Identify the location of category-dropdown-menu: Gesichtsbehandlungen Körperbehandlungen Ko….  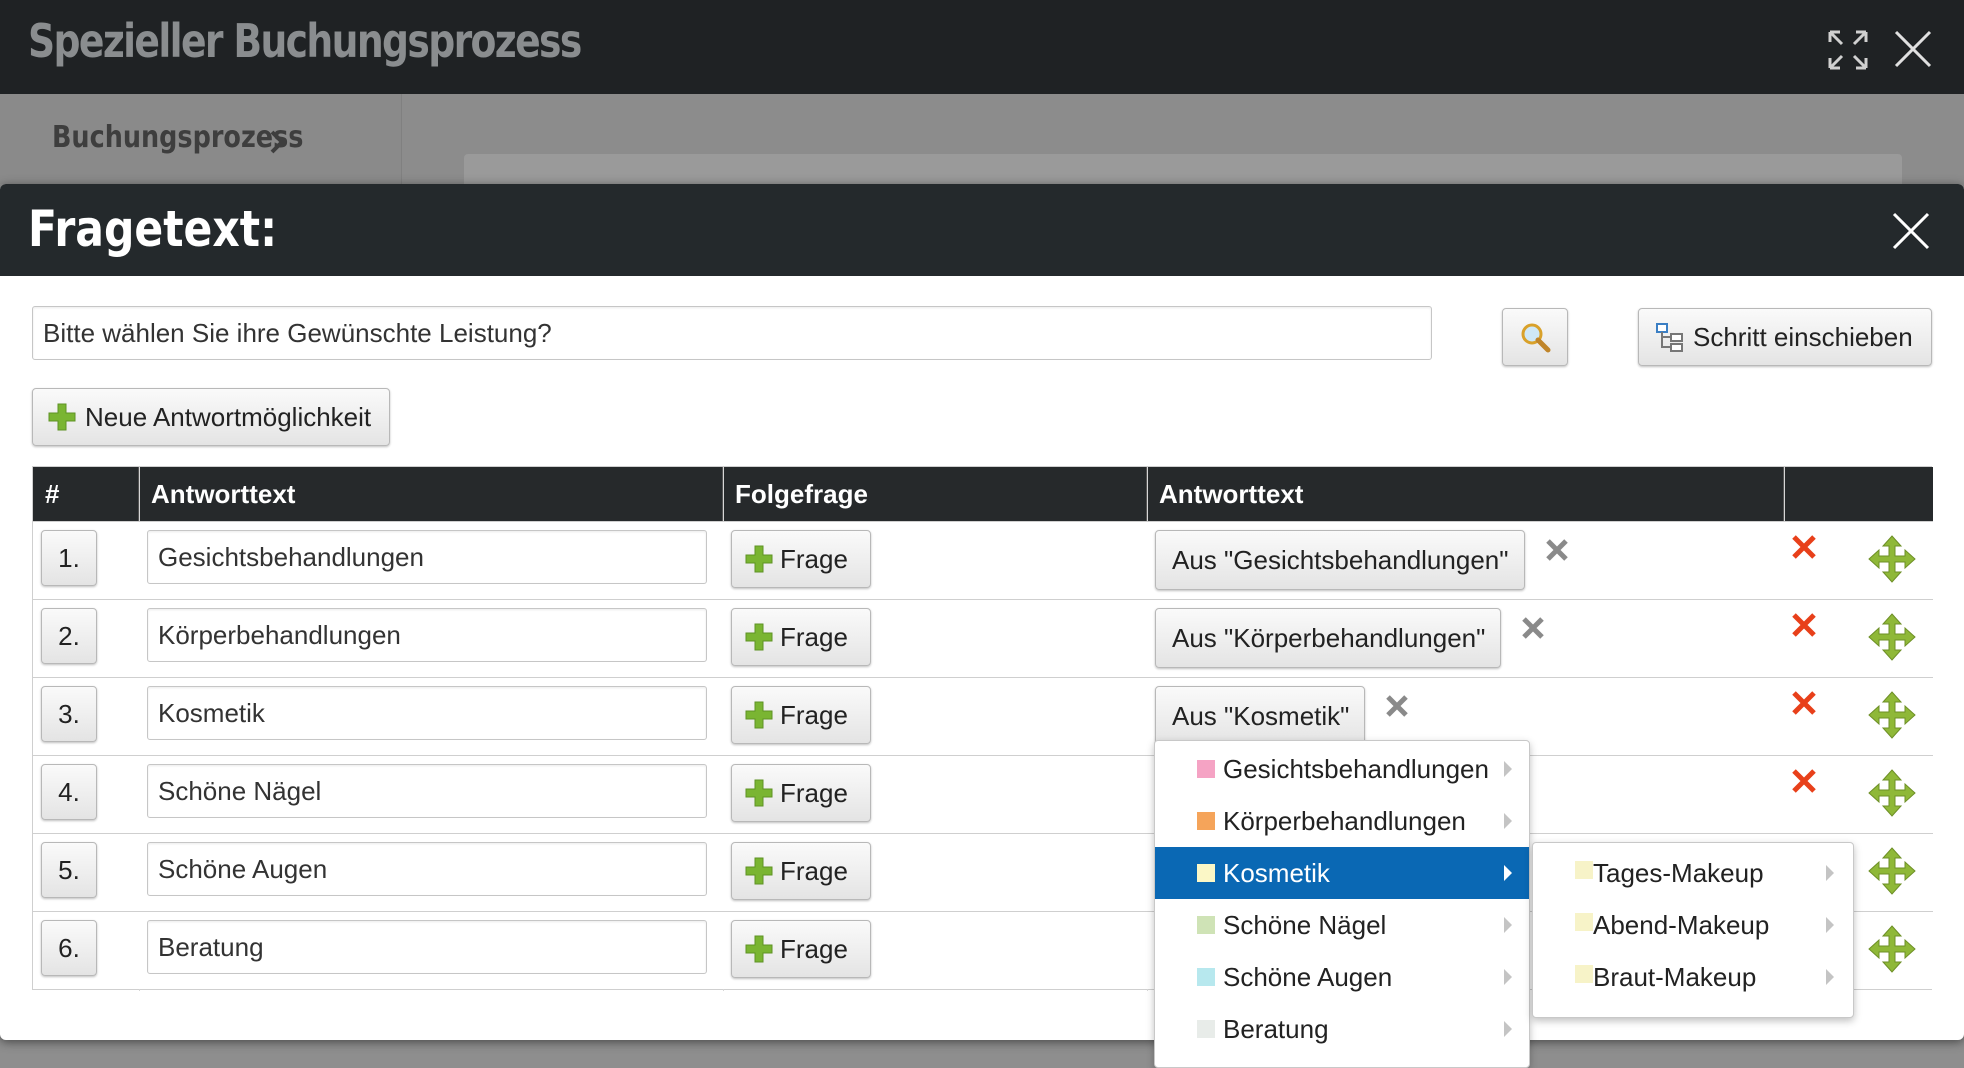
(1342, 904).